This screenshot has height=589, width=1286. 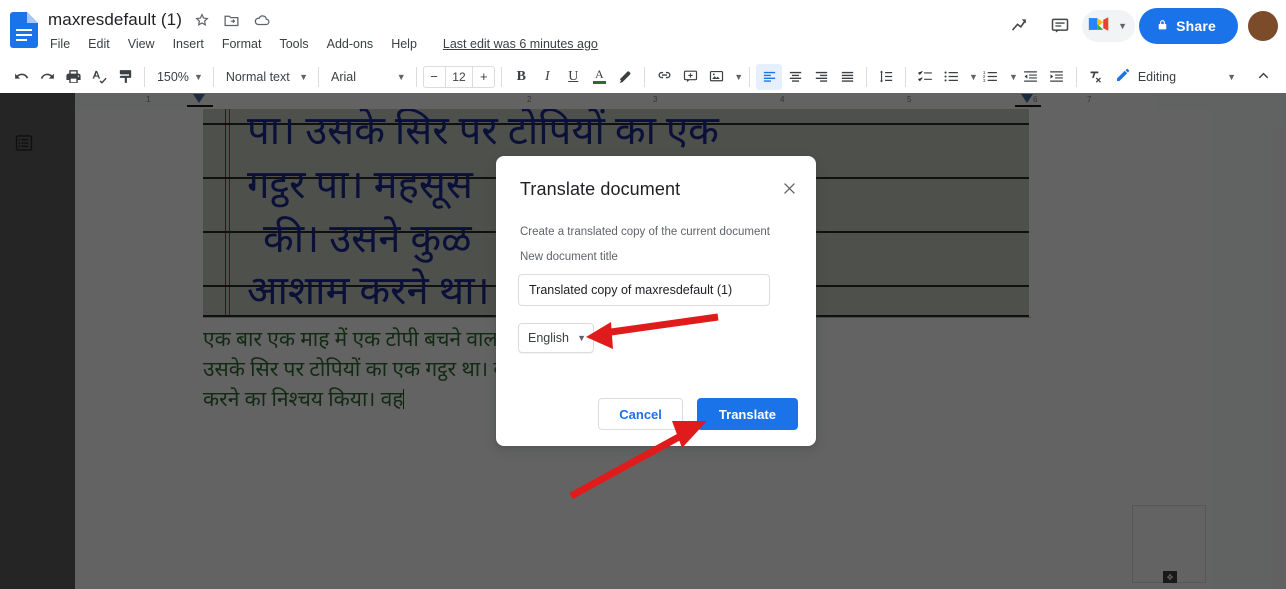 What do you see at coordinates (350, 44) in the screenshot?
I see `menu-item-addons: Add-ons` at bounding box center [350, 44].